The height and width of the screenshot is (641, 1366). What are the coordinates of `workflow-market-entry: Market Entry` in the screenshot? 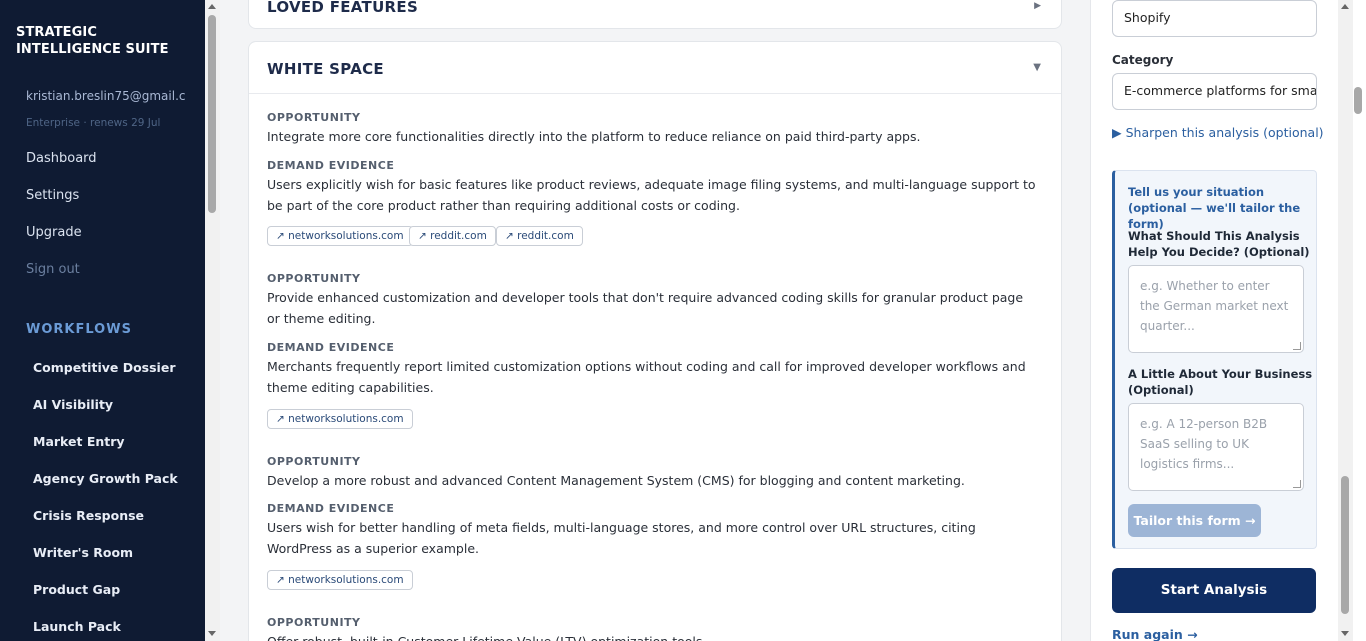 It's located at (79, 441).